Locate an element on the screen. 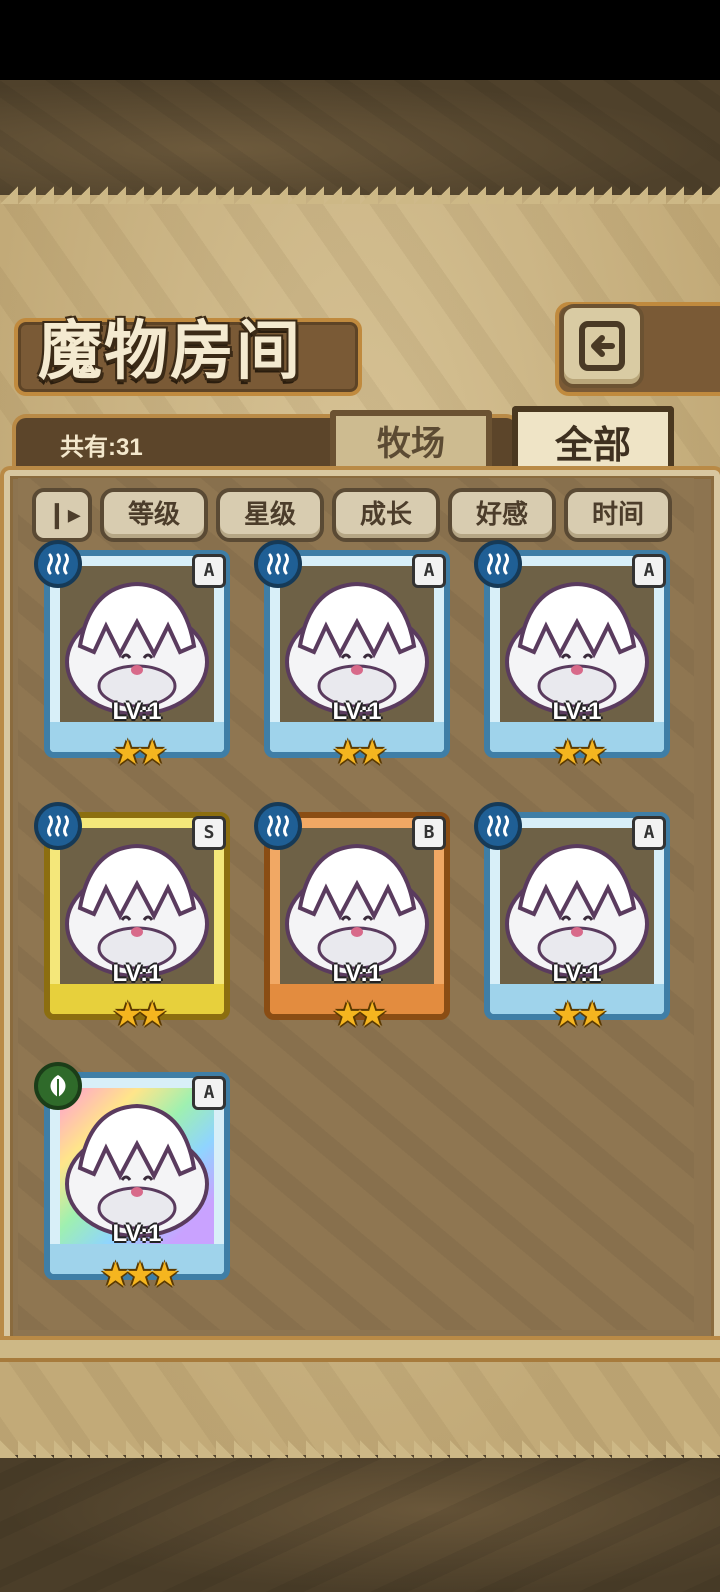  rank-badge: B is located at coordinates (429, 833).